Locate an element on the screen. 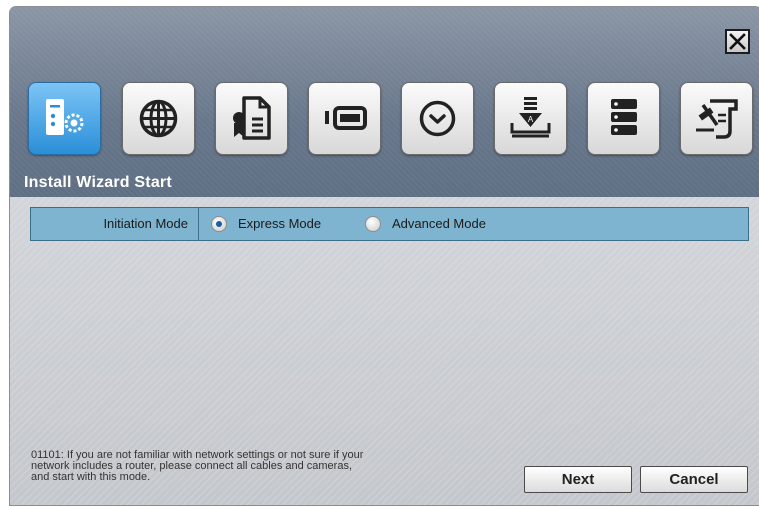  tools-icon is located at coordinates (717, 119).